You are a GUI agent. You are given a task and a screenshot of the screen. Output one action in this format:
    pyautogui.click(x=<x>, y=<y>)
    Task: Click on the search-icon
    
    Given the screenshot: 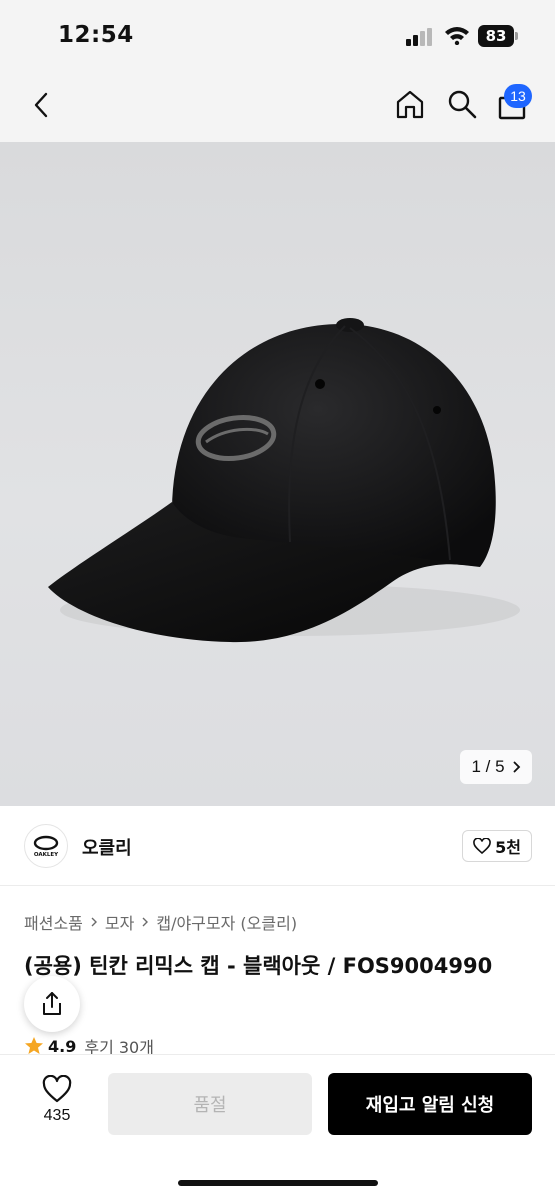 What is the action you would take?
    pyautogui.click(x=462, y=104)
    